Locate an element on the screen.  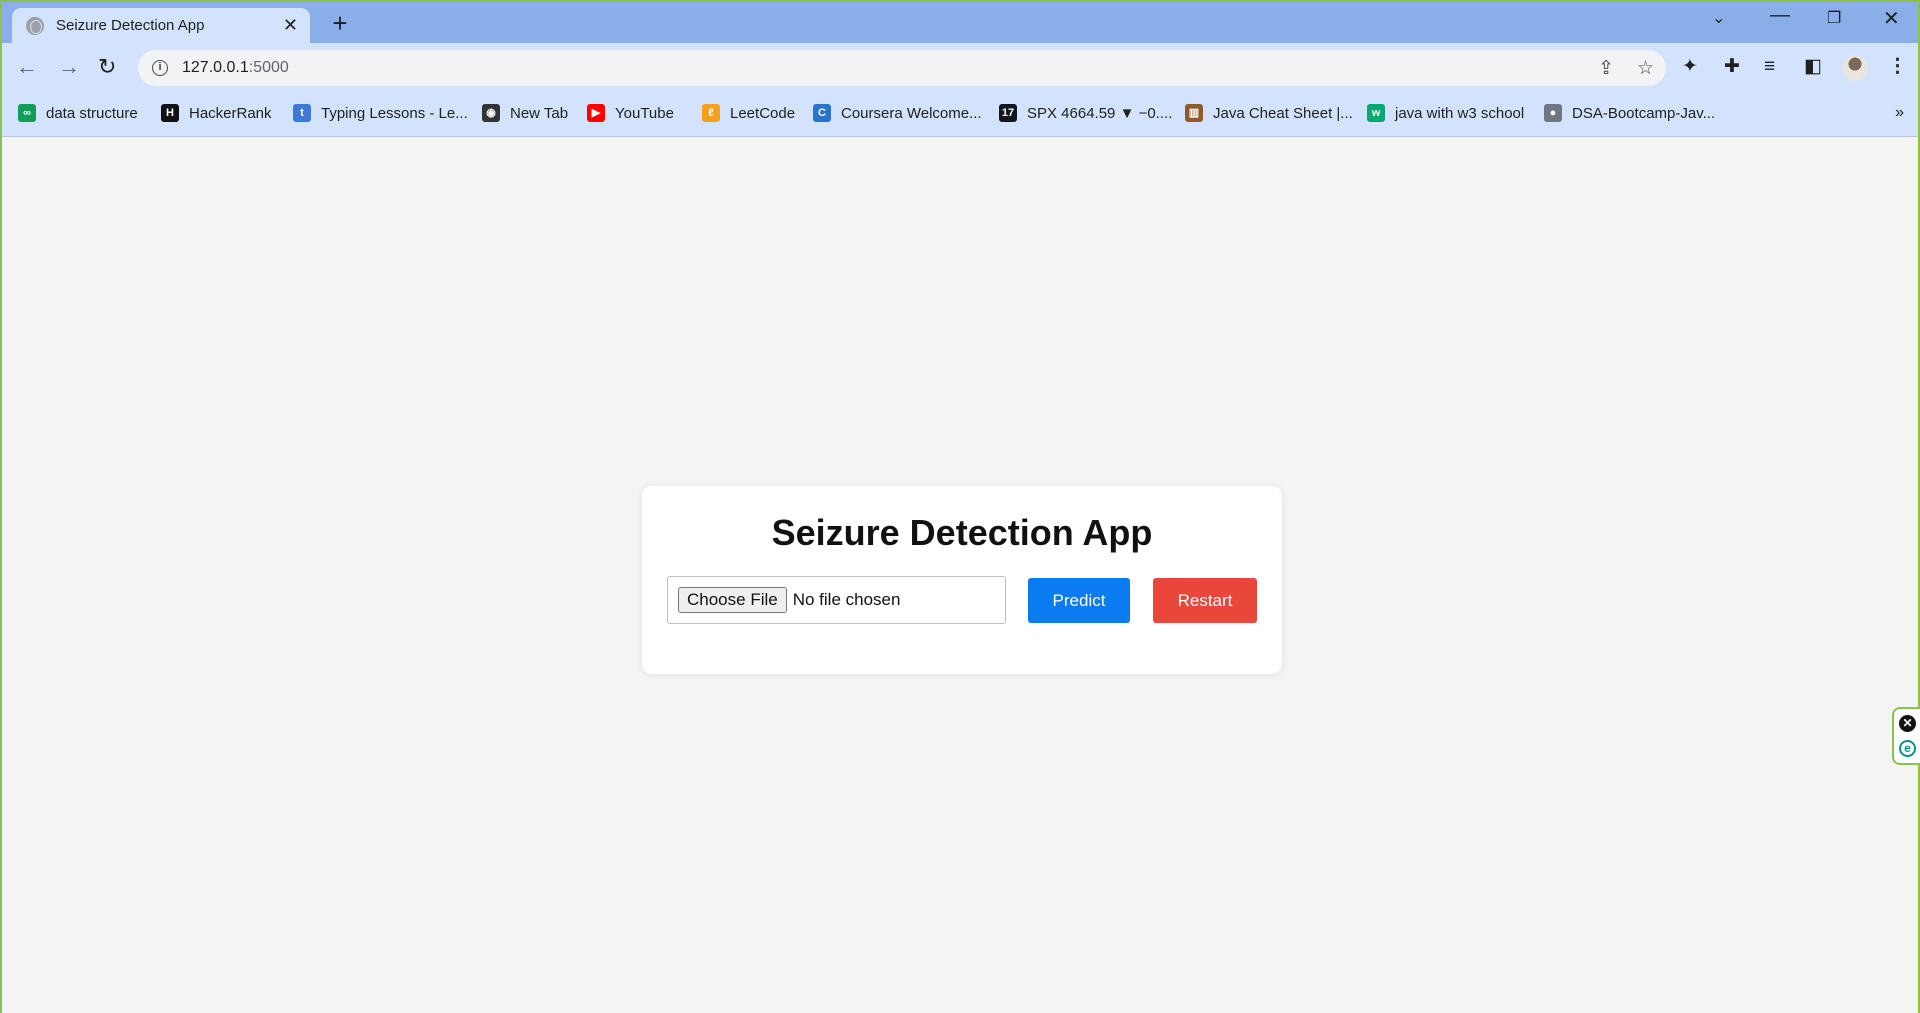
w3-icon: w is located at coordinates (1376, 113).